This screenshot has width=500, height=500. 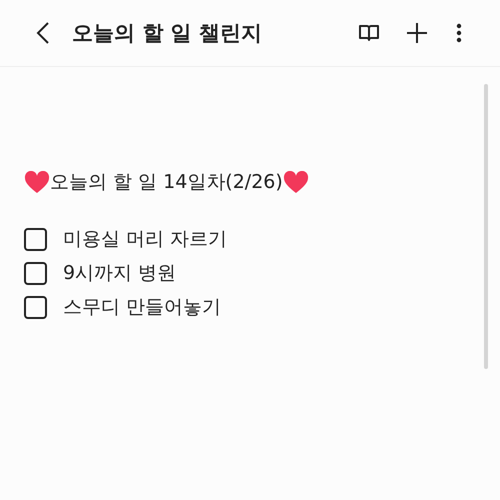 What do you see at coordinates (459, 33) in the screenshot?
I see `more-icon` at bounding box center [459, 33].